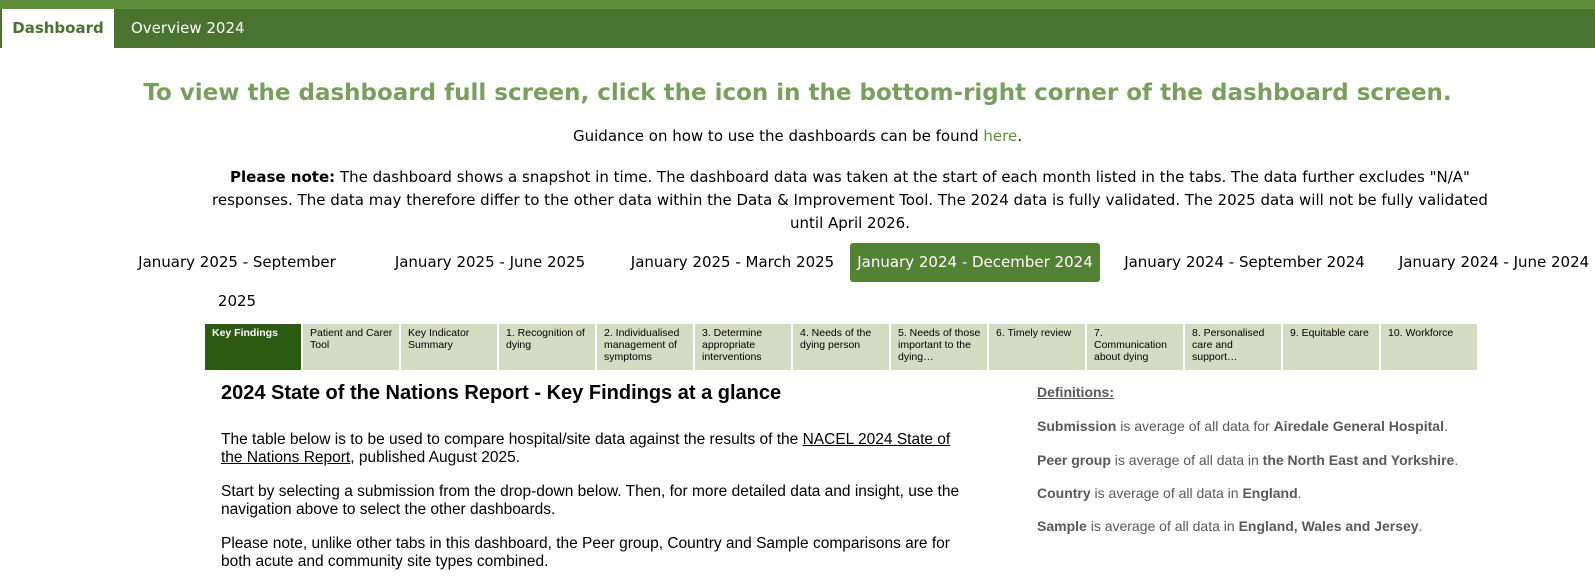 The width and height of the screenshot is (1595, 579). I want to click on definition-value: England, Wales and Jersey, so click(1328, 526).